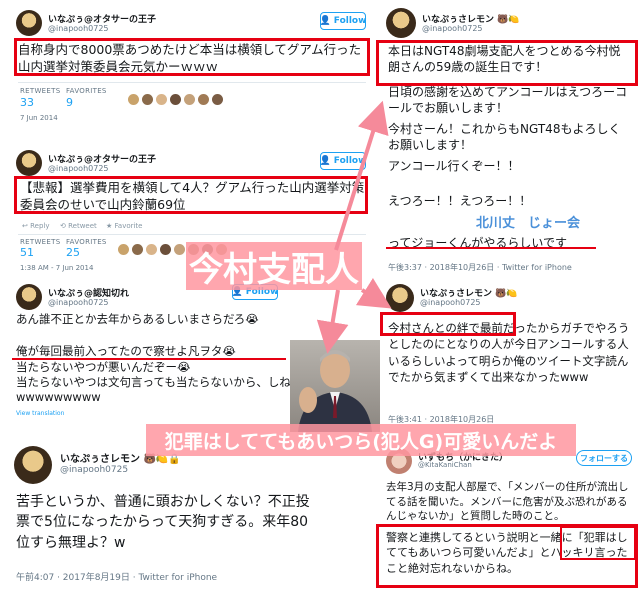 This screenshot has height=592, width=640. I want to click on tweet-time: 1:38 AM - 7 Jun 2014, so click(57, 268).